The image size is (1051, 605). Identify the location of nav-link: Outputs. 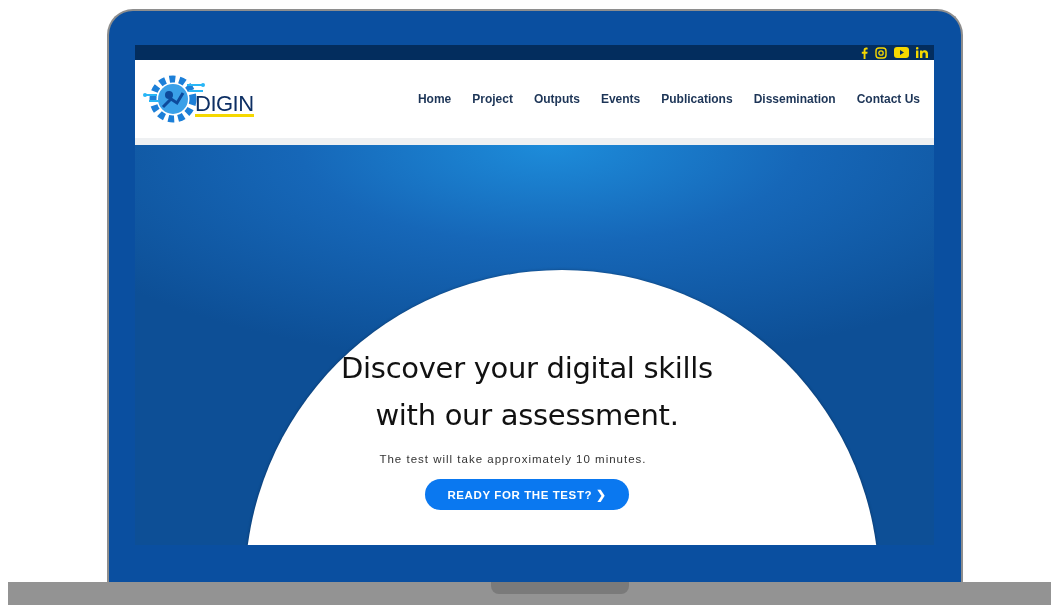
(556, 99).